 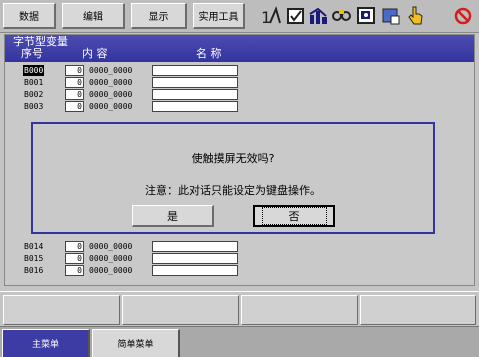 I want to click on table-row: B015 0 0000_0000, so click(x=155, y=258).